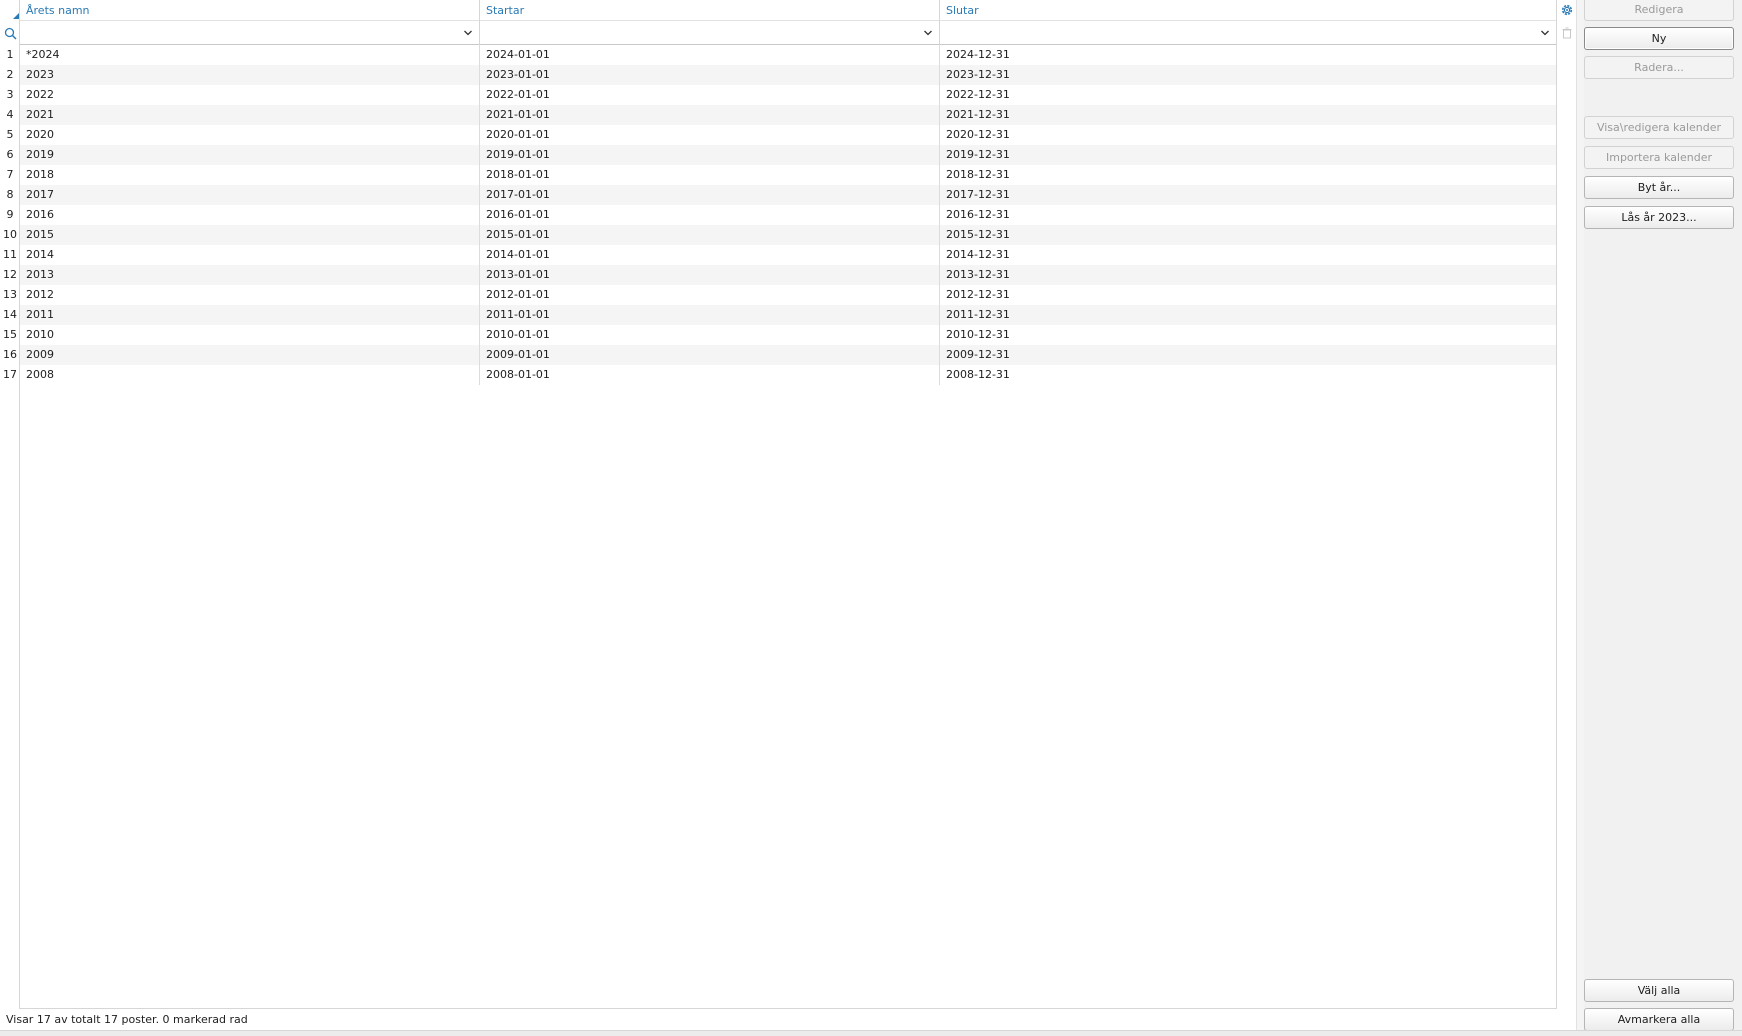 The height and width of the screenshot is (1036, 1742). What do you see at coordinates (250, 10) in the screenshot?
I see `column-header-arets-namn: Årets namn` at bounding box center [250, 10].